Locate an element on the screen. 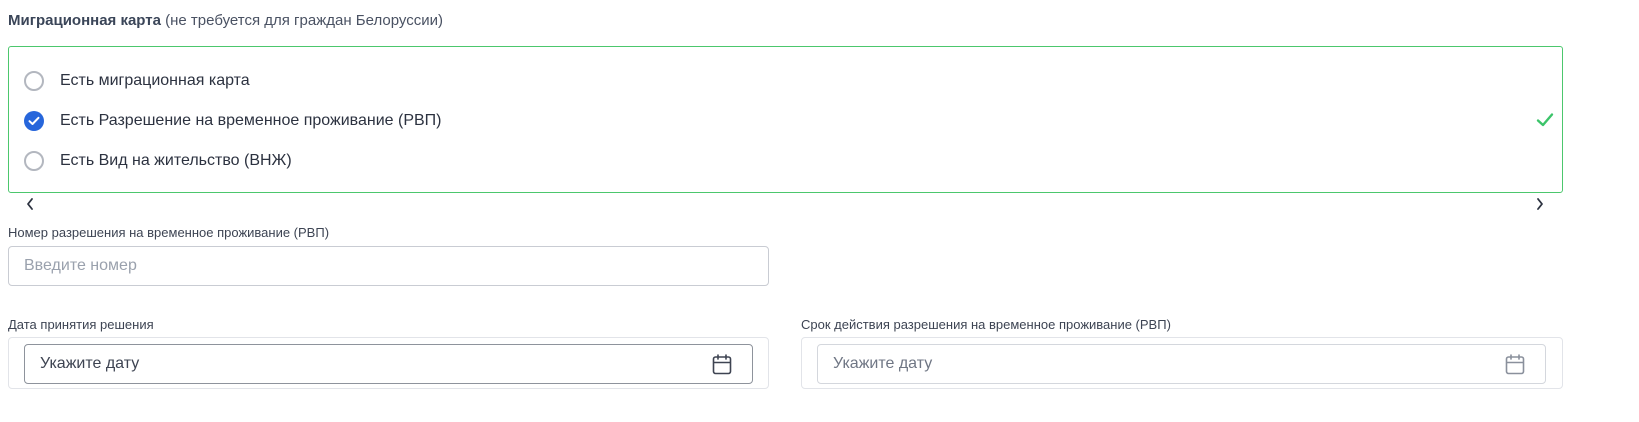 This screenshot has height=422, width=1639. valid-check-icon is located at coordinates (1545, 120).